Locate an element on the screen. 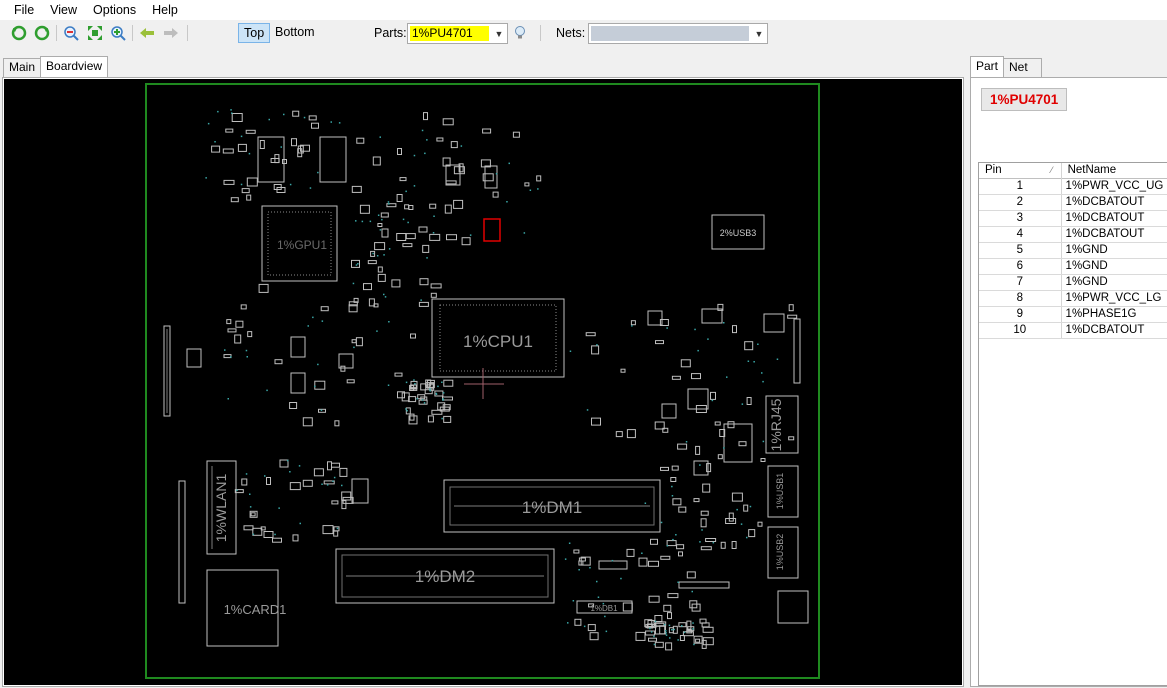 The image size is (1167, 688). table-row: 2 1%DCBATOUT is located at coordinates (1073, 203).